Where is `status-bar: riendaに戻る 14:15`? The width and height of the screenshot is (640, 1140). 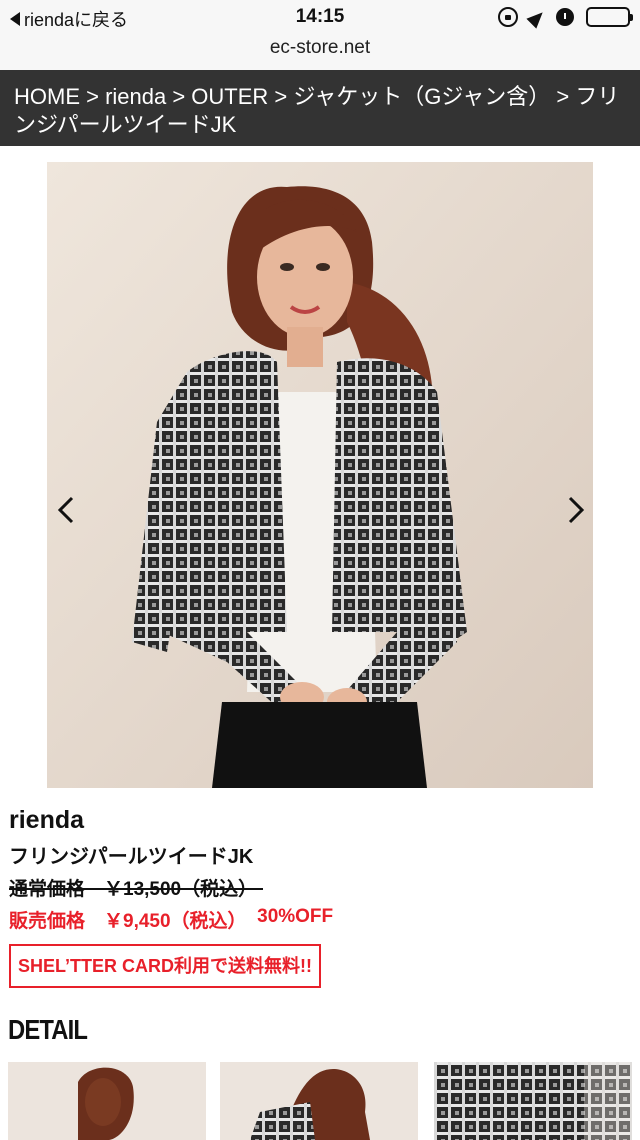 status-bar: riendaに戻る 14:15 is located at coordinates (320, 18).